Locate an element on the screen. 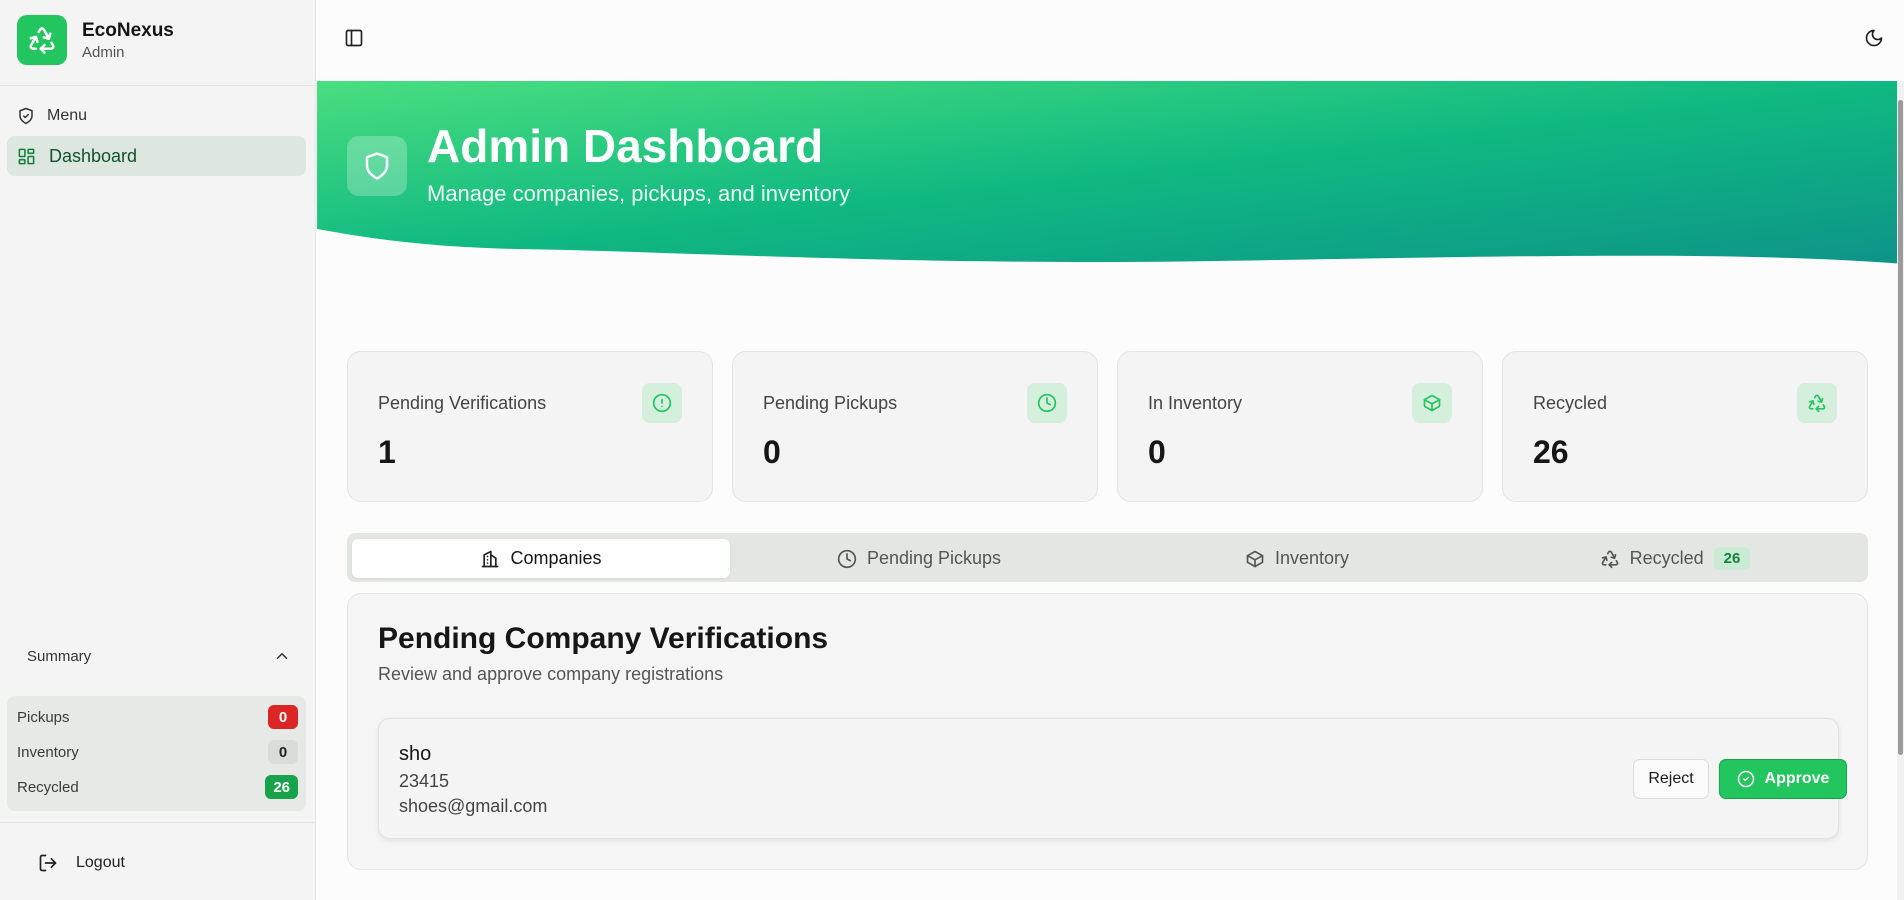 This screenshot has height=900, width=1904. brand-header: EcoNexus Admin is located at coordinates (158, 43).